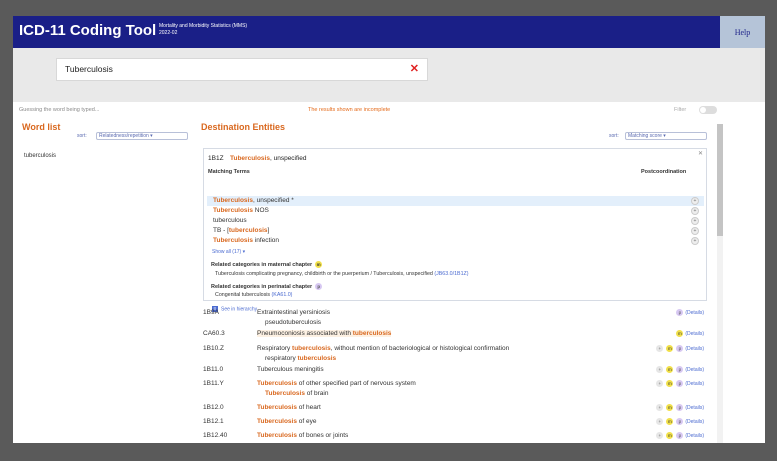 This screenshot has width=777, height=461. Describe the element at coordinates (720, 283) in the screenshot. I see `results-scrollbar` at that location.